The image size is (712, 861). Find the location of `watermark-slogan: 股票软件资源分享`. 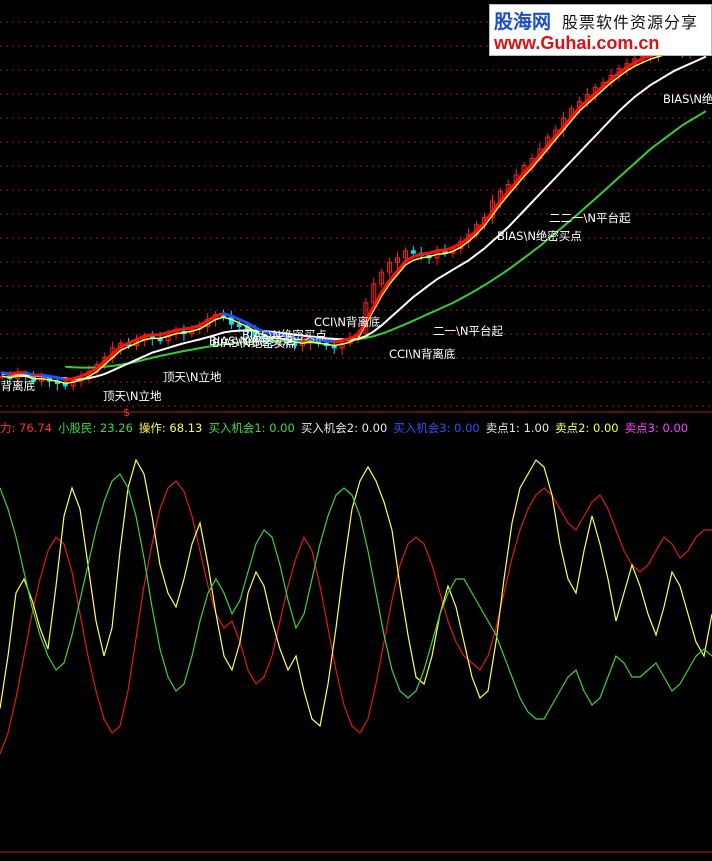

watermark-slogan: 股票软件资源分享 is located at coordinates (630, 22).